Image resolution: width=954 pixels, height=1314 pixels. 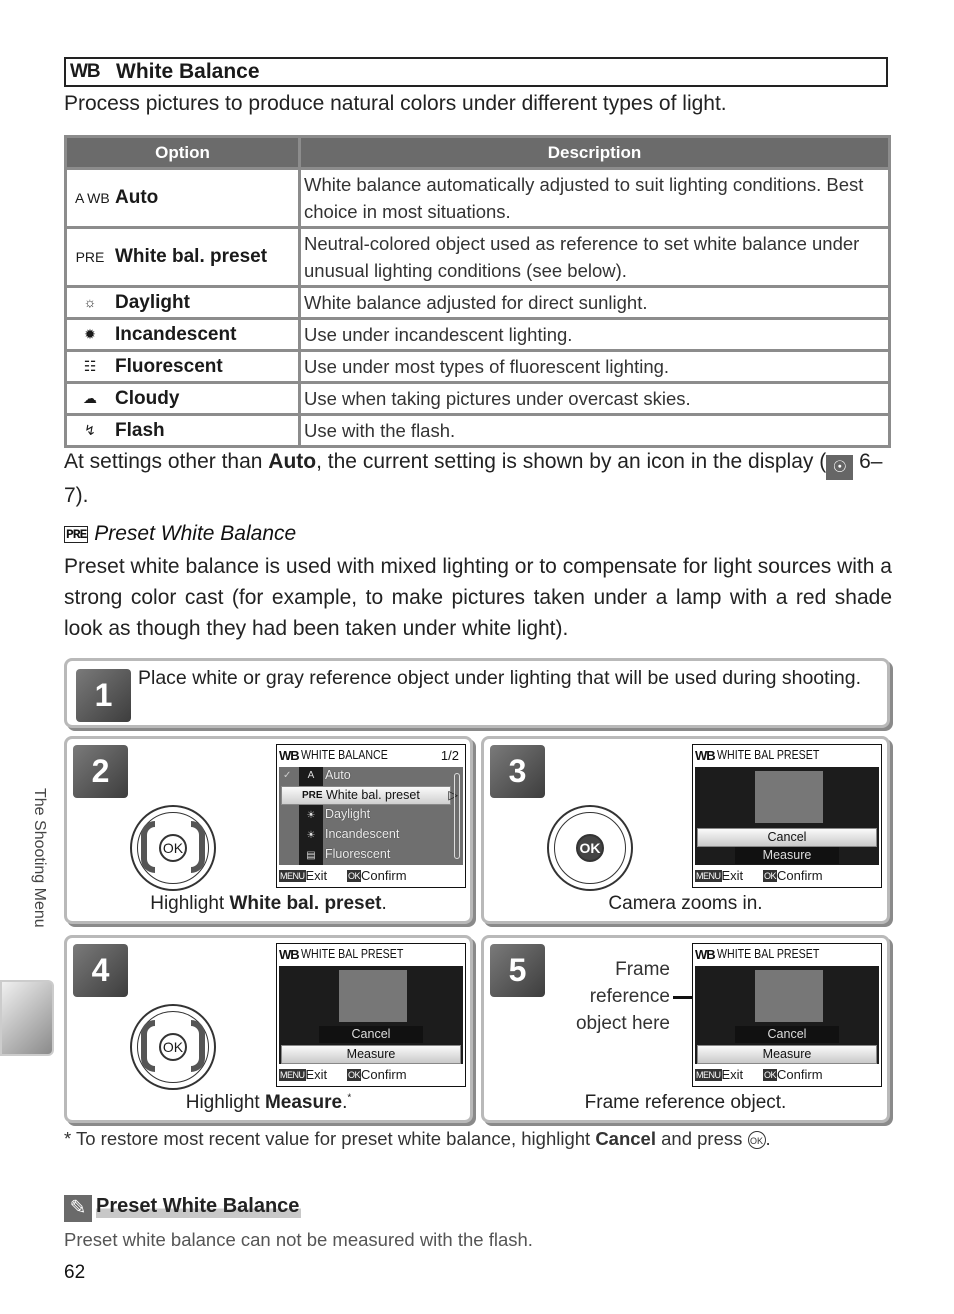 I want to click on fluorescent-icon: ☷, so click(x=90, y=365).